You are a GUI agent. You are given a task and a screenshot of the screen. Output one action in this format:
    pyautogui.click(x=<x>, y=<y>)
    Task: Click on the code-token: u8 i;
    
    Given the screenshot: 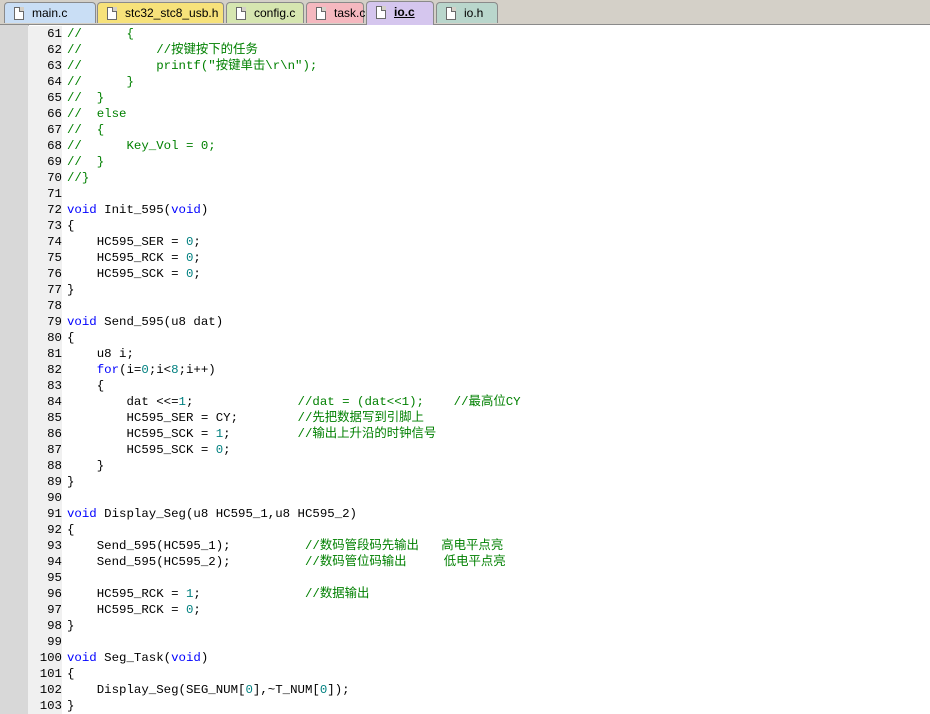 What is the action you would take?
    pyautogui.click(x=100, y=354)
    